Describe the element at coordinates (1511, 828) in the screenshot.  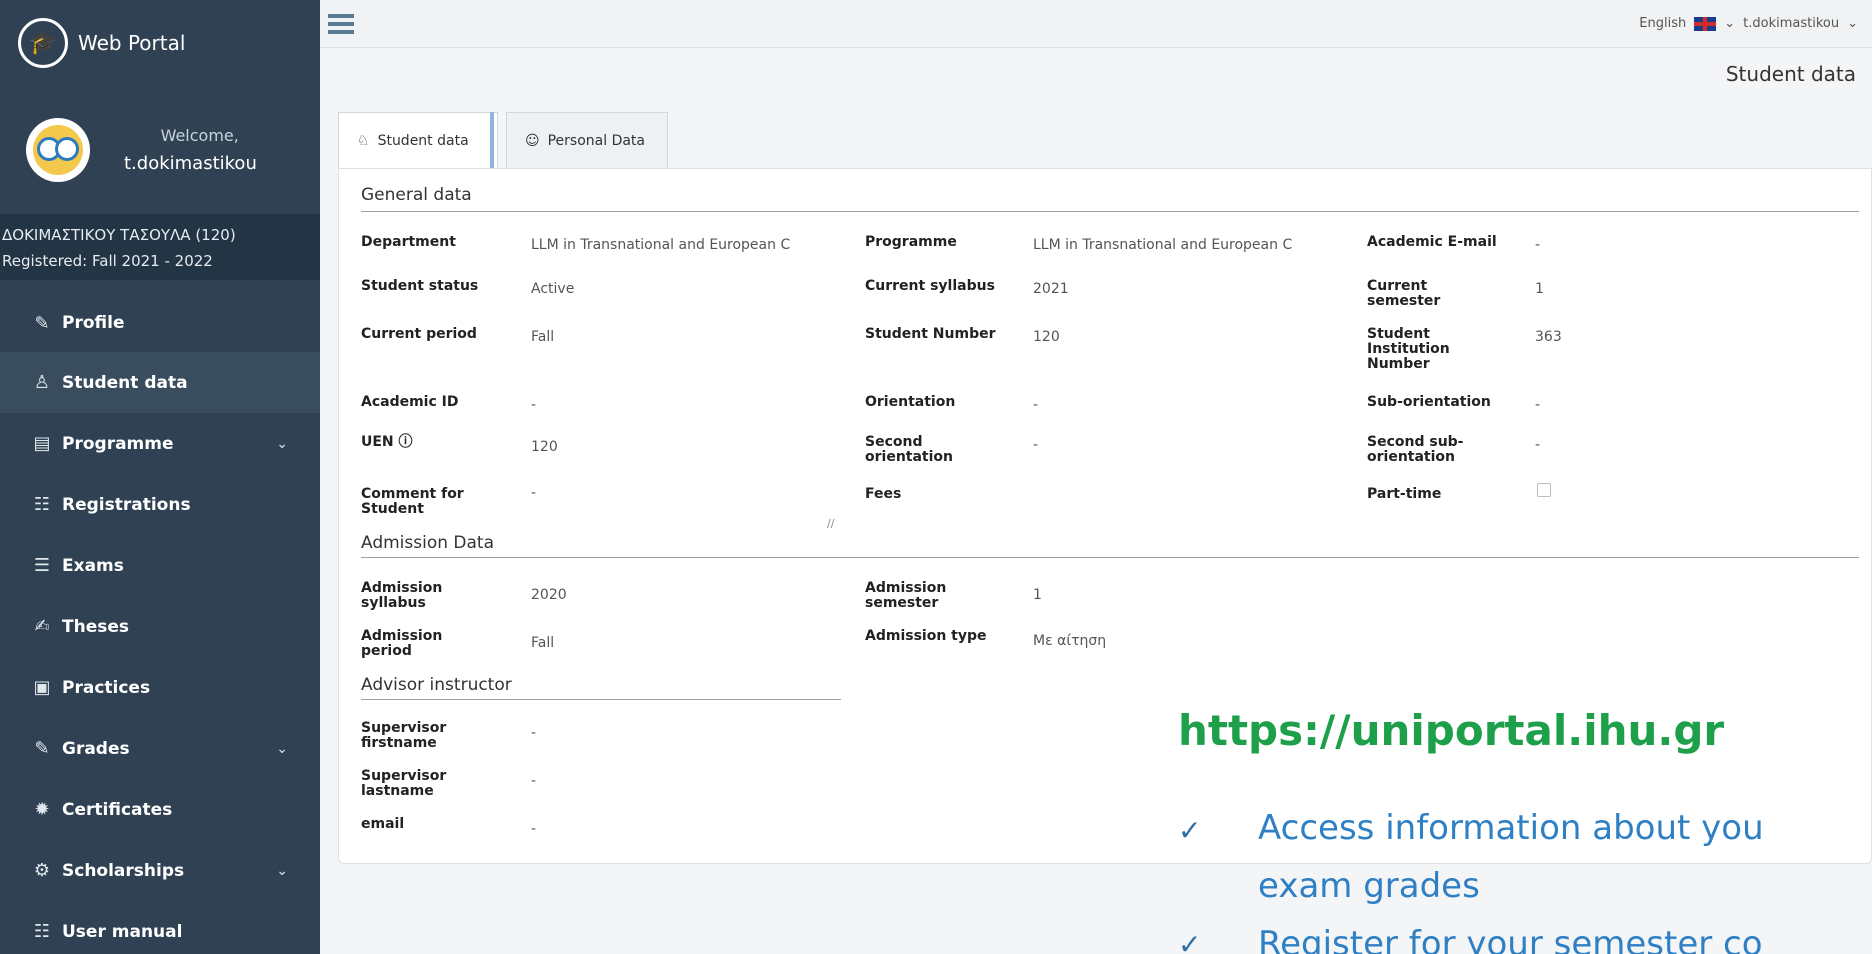
I see `promo-line-1: Access information about you` at that location.